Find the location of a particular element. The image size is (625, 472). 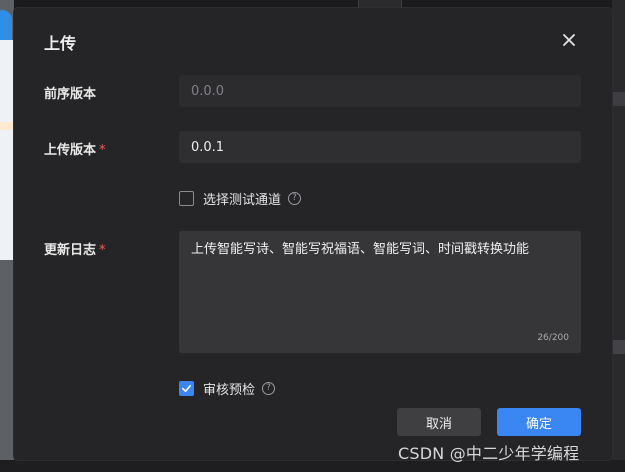

checkmark-icon is located at coordinates (186, 388).